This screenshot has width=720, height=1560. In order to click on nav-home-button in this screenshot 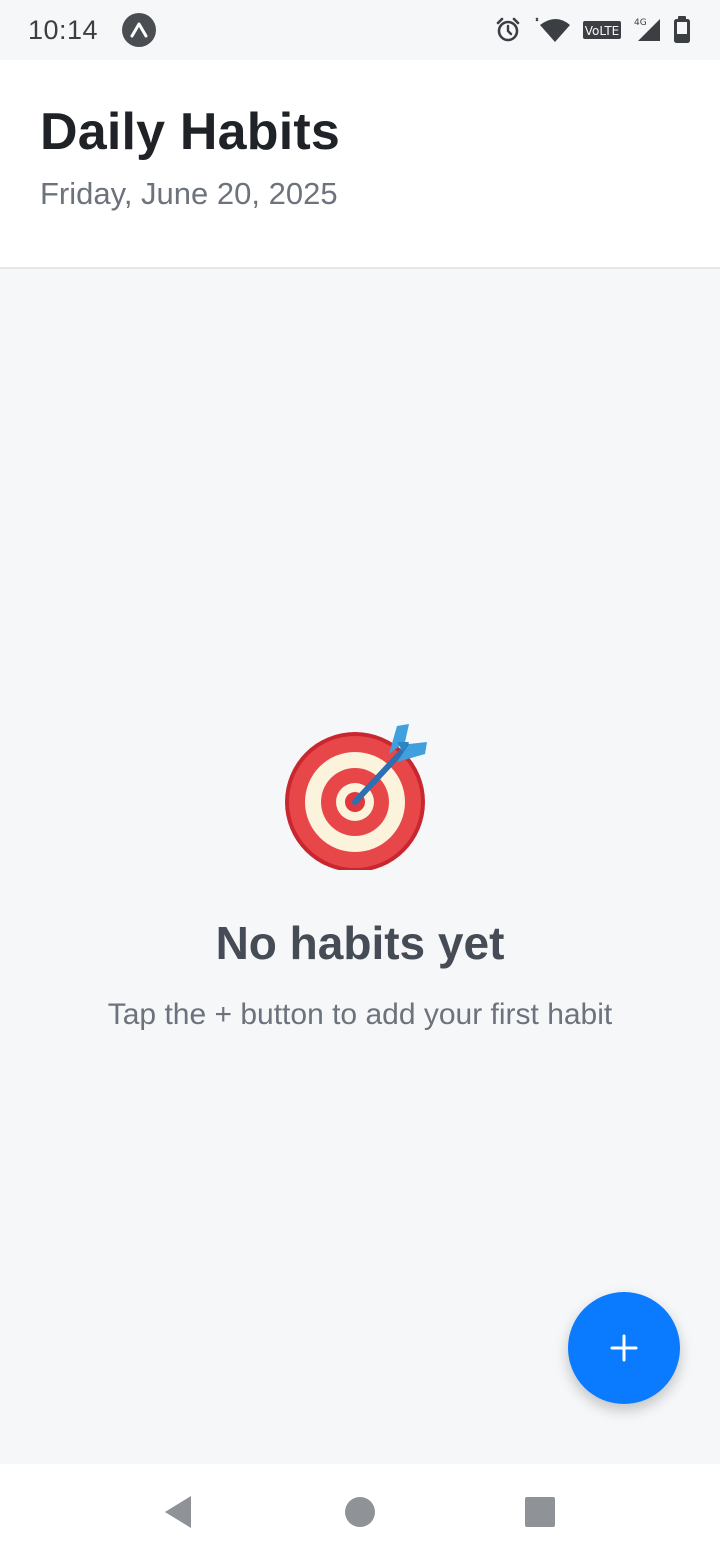, I will do `click(360, 1512)`.